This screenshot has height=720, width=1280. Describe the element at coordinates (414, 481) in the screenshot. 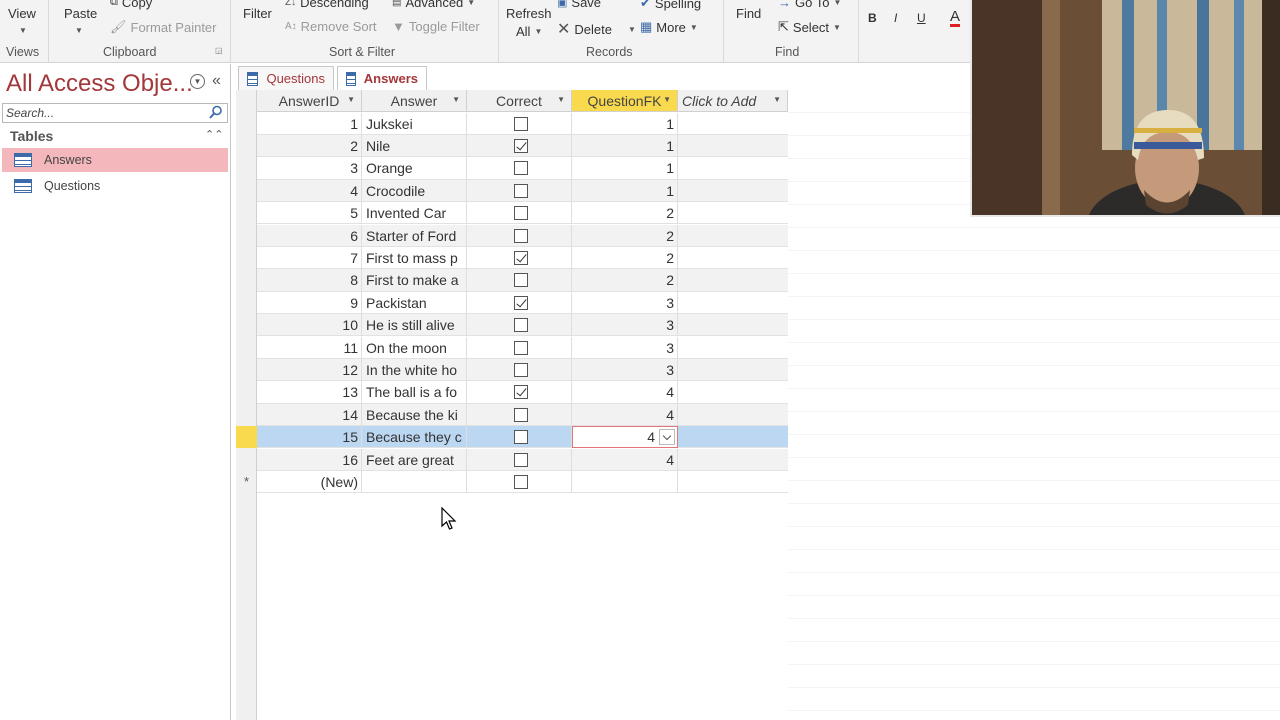

I see `answer-cell` at that location.